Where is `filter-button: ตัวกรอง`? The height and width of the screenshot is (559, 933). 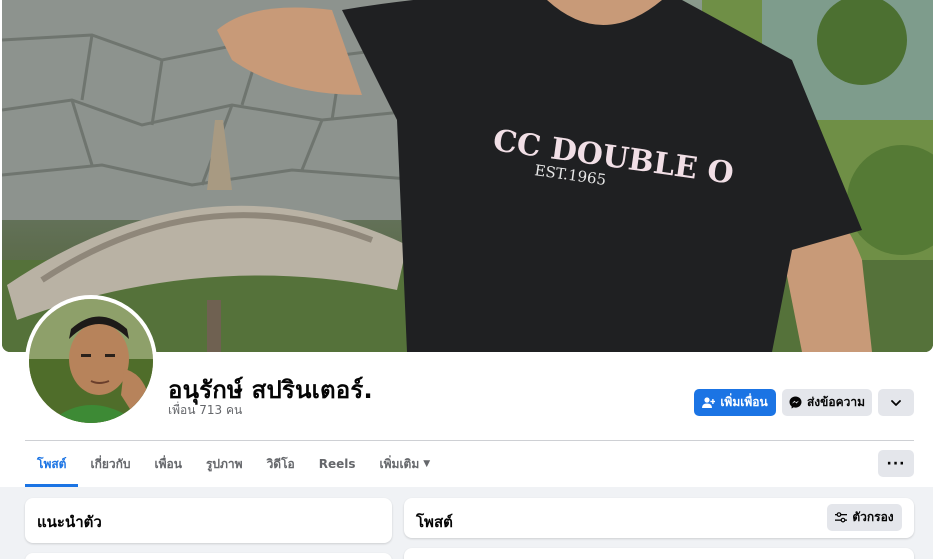
filter-button: ตัวกรอง is located at coordinates (864, 517).